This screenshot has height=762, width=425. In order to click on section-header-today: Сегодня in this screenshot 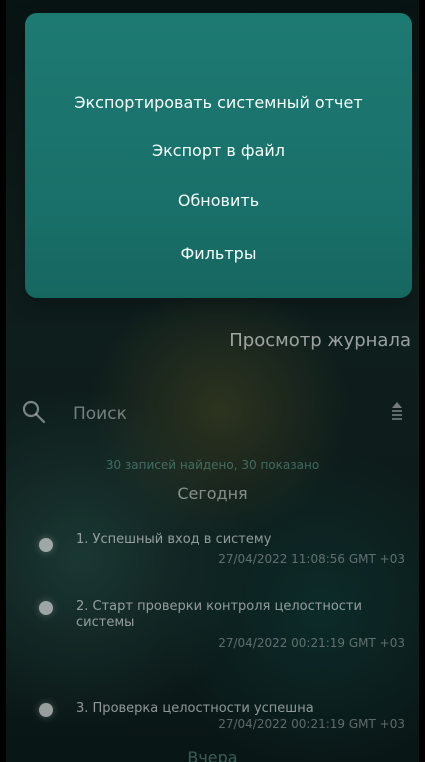, I will do `click(212, 493)`.